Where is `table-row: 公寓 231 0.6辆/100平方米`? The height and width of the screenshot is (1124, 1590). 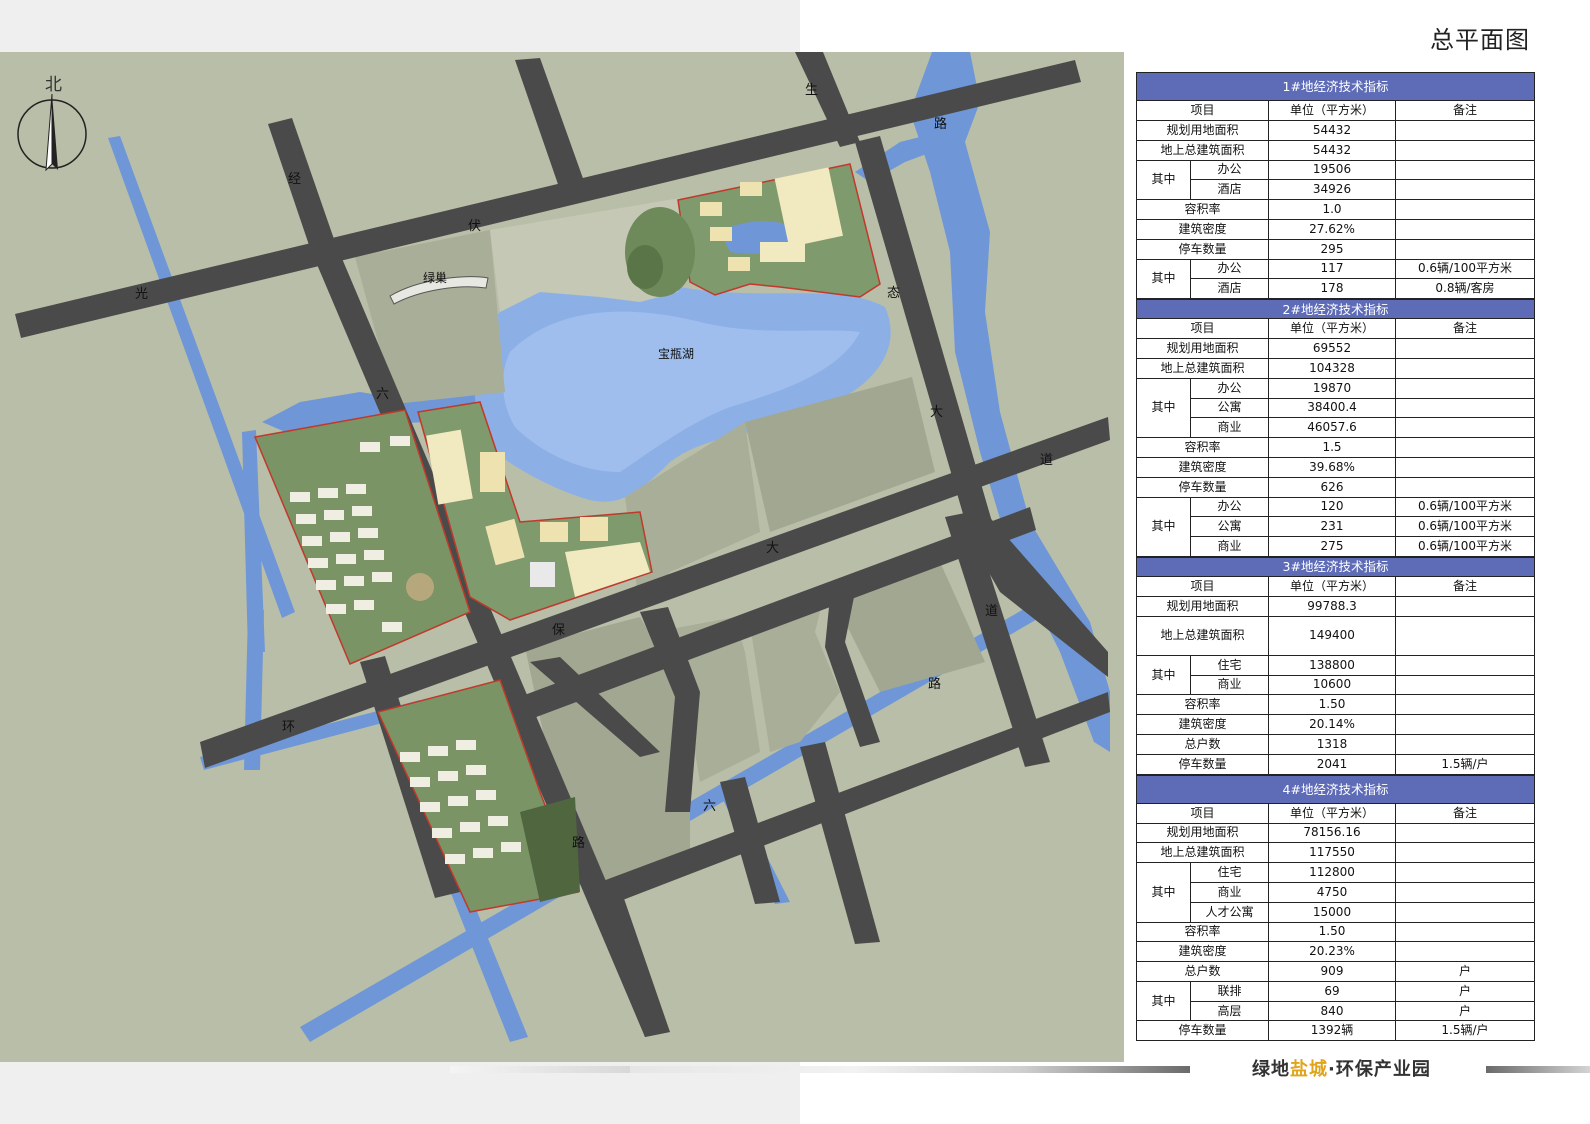
table-row: 公寓 231 0.6辆/100平方米 is located at coordinates (1336, 527).